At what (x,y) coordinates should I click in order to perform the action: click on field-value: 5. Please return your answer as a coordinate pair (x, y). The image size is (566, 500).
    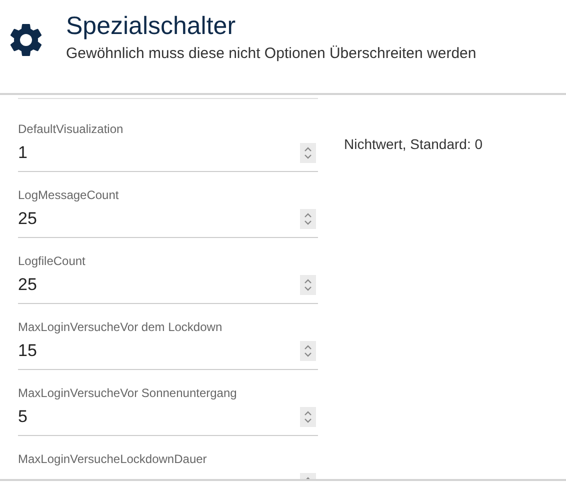
    Looking at the image, I should click on (23, 417).